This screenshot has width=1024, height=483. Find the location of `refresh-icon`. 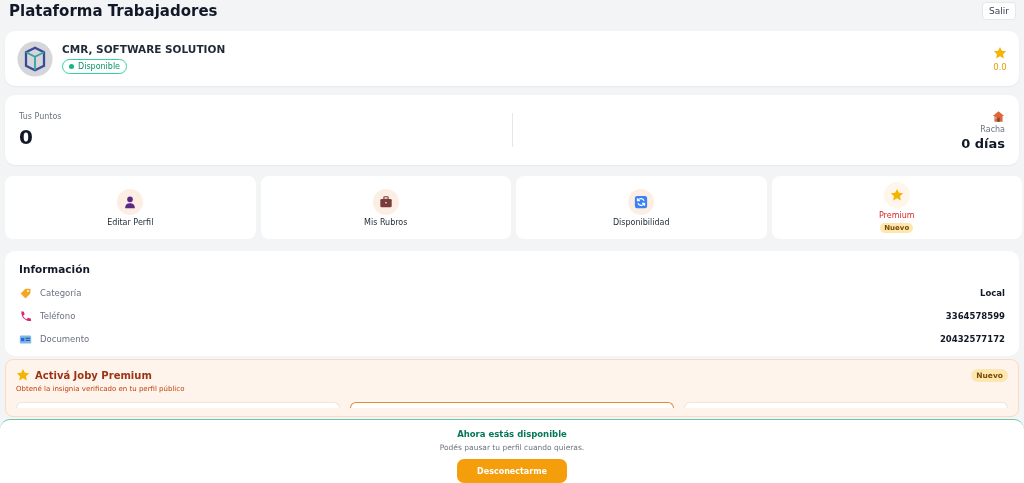

refresh-icon is located at coordinates (641, 201).